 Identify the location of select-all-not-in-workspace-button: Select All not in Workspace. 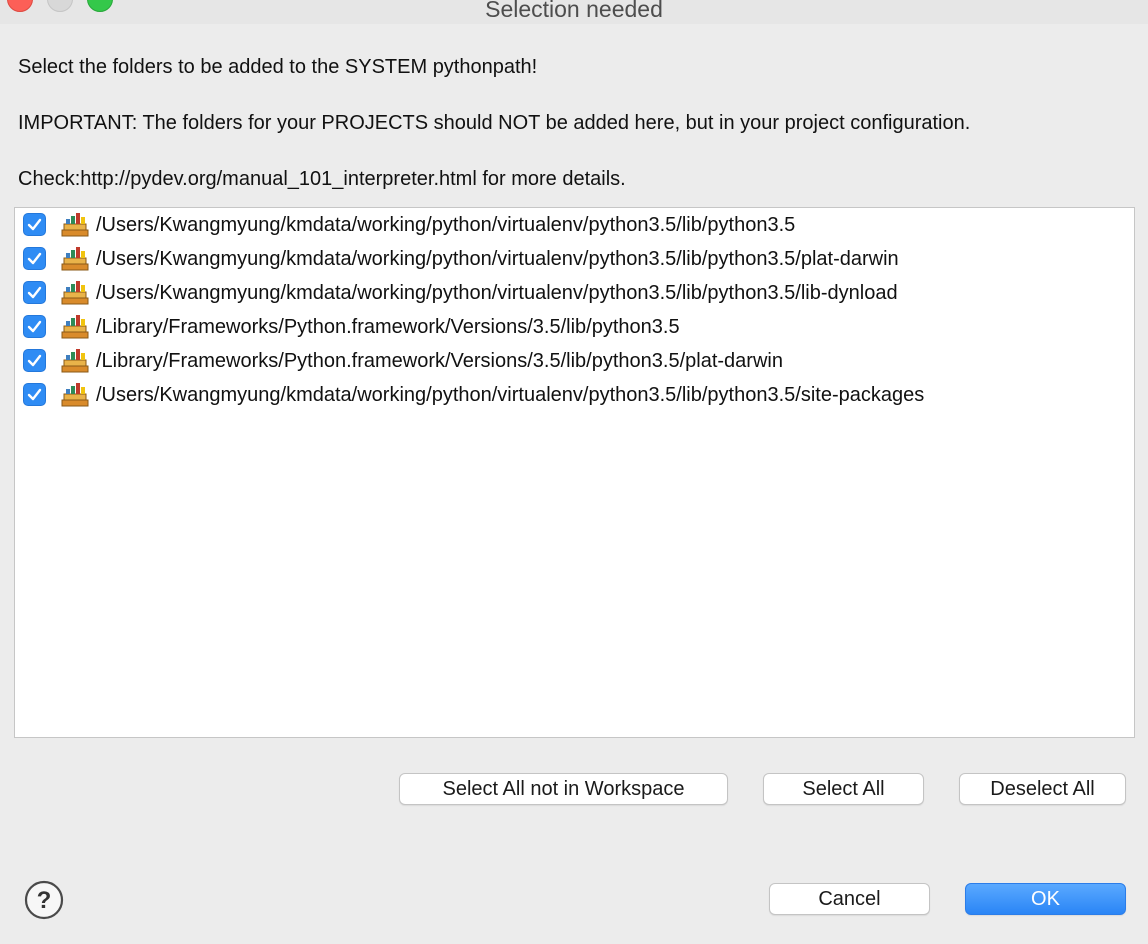
(563, 789).